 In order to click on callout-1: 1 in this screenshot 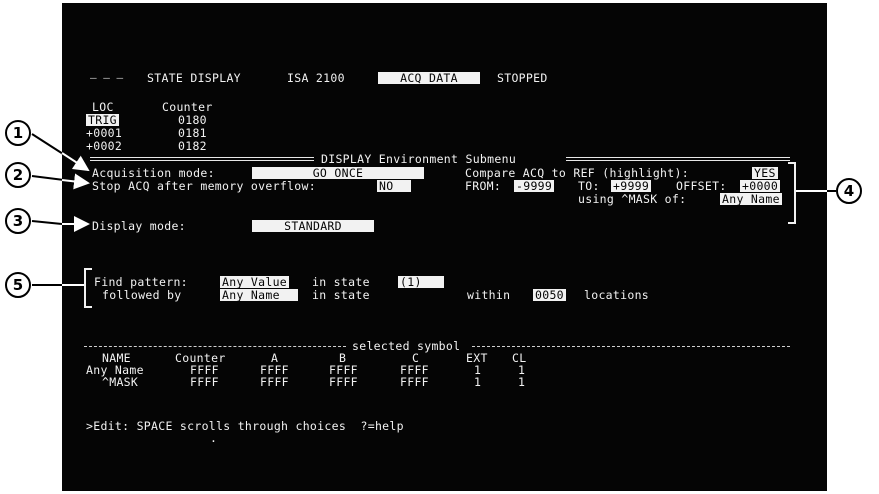, I will do `click(18, 133)`.